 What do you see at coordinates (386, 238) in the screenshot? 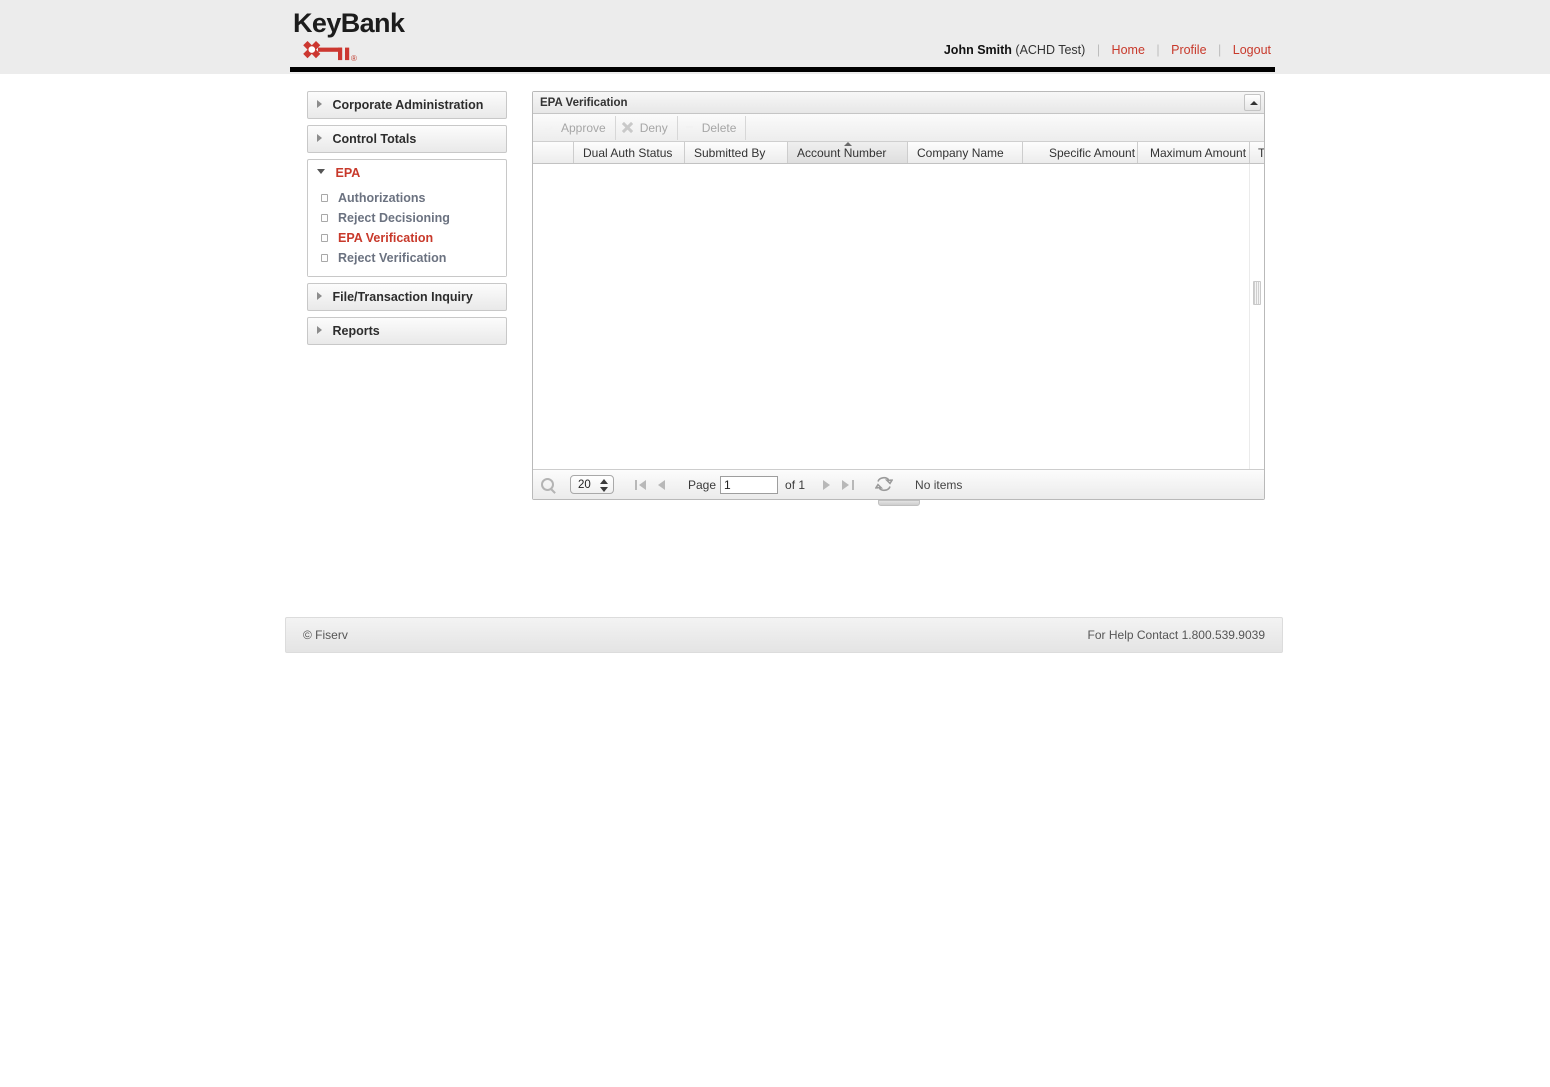
I see `sidebar-item-label: EPA Verification` at bounding box center [386, 238].